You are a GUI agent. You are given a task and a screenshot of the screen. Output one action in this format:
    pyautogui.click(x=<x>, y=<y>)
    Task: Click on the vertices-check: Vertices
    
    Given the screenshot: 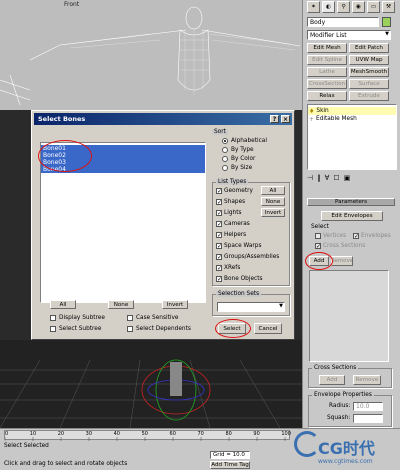 What is the action you would take?
    pyautogui.click(x=330, y=236)
    